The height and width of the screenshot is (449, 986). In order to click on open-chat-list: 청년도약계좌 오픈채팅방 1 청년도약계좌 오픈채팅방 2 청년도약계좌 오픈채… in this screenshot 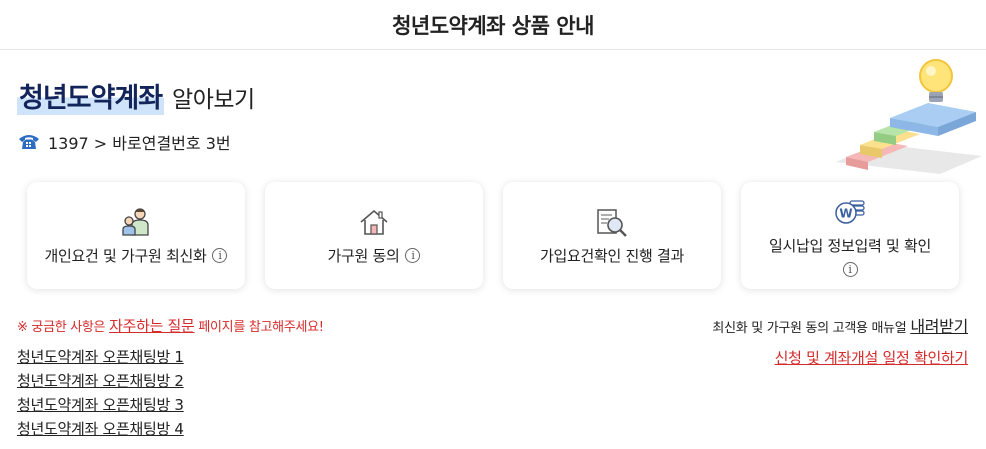, I will do `click(100, 395)`.